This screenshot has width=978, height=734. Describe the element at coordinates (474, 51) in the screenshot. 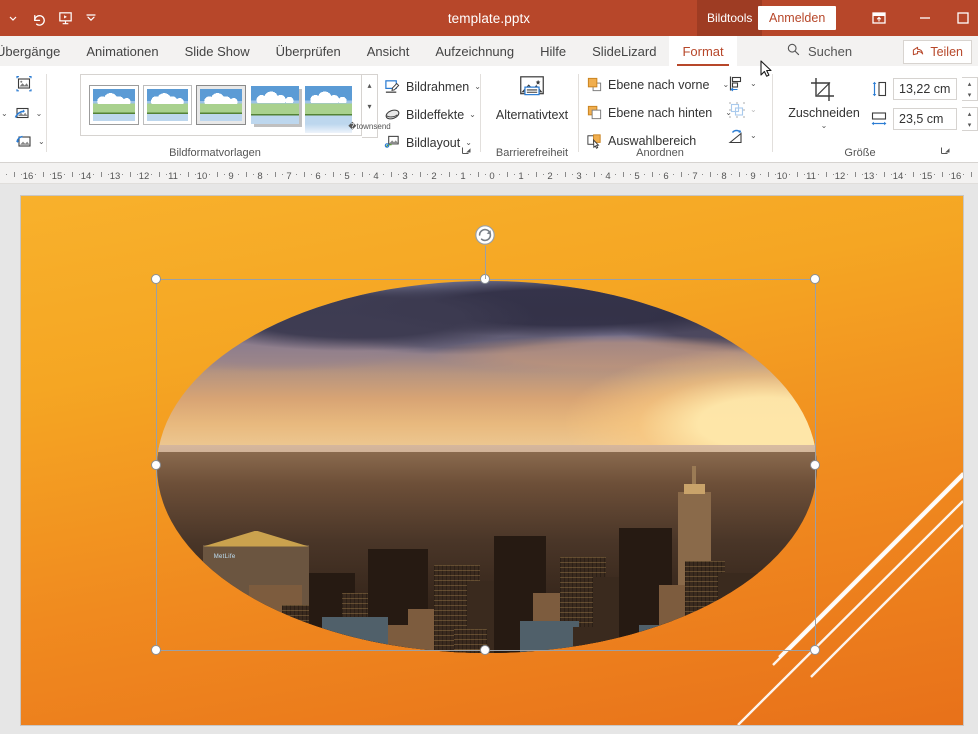

I see `tab-aufzeichnung: Aufzeichnung` at that location.